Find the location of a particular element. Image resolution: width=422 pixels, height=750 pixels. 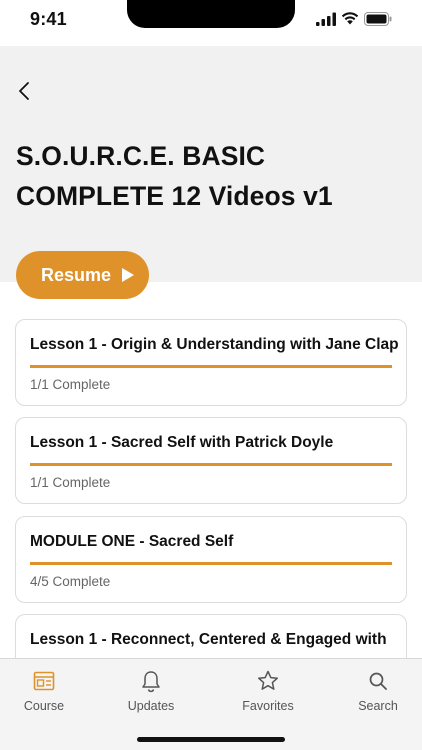

resume-button: Resume is located at coordinates (82, 275).